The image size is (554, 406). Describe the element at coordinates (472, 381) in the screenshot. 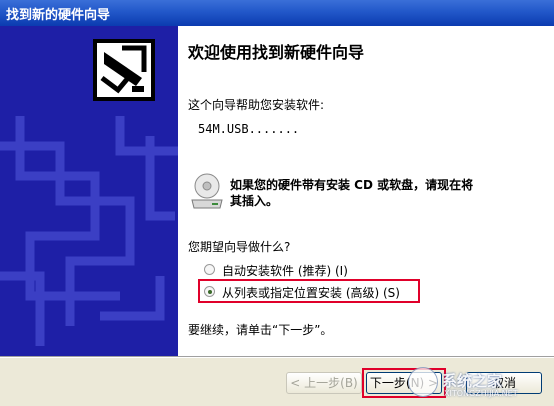

I see `watermark-text: 系统之家` at that location.